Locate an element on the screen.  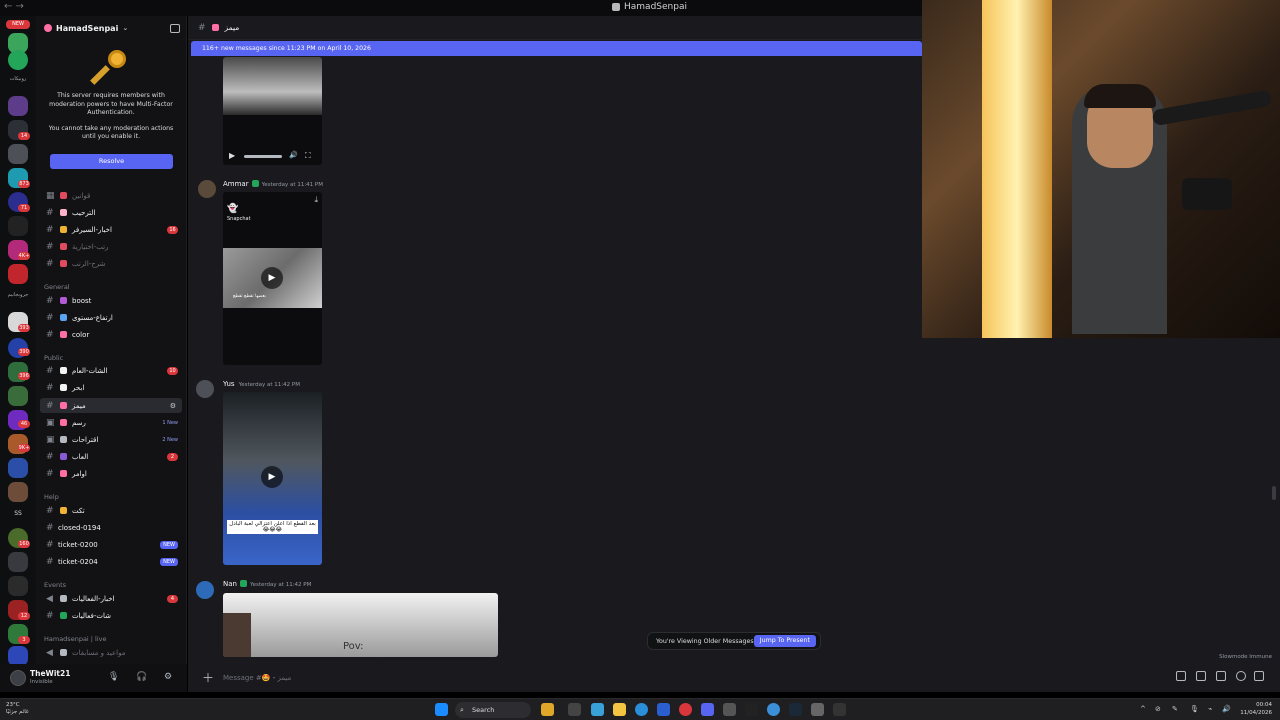
apps-icon is located at coordinates (1259, 676).